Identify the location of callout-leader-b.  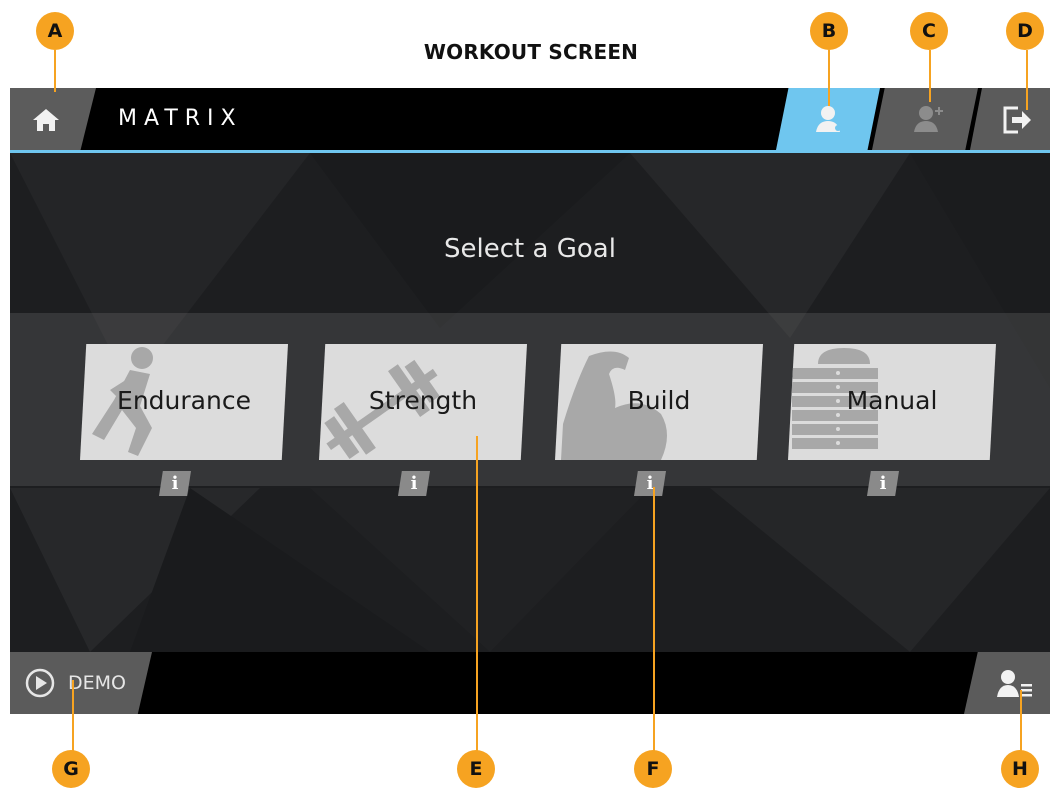
(829, 78).